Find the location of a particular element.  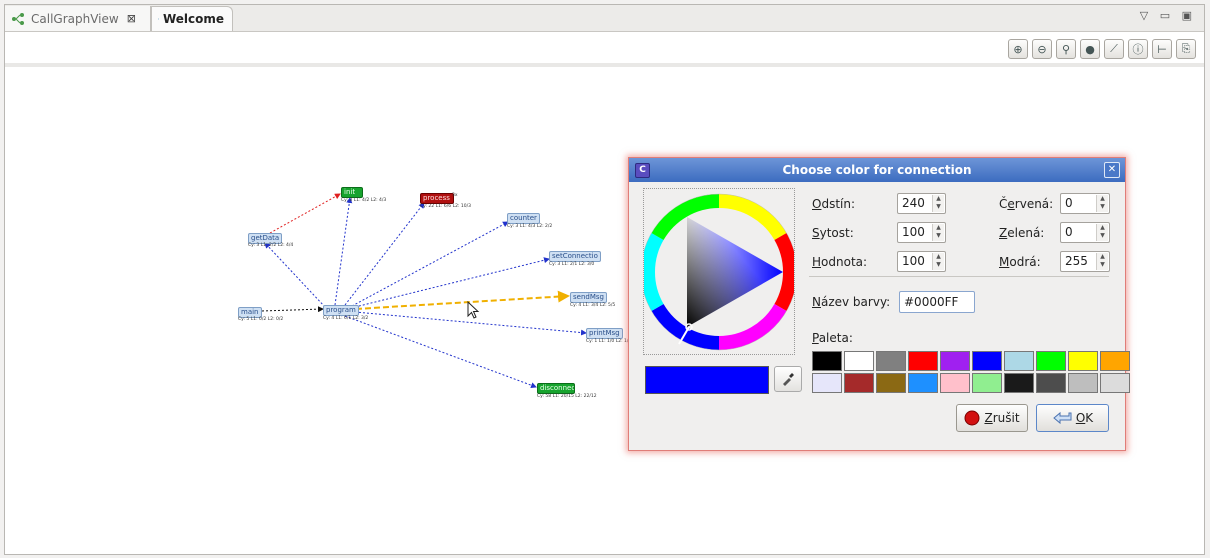

current-color-swatch is located at coordinates (707, 380).